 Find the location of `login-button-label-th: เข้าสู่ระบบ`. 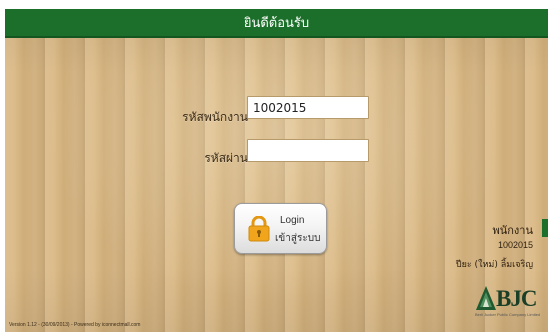

login-button-label-th: เข้าสู่ระบบ is located at coordinates (298, 238).